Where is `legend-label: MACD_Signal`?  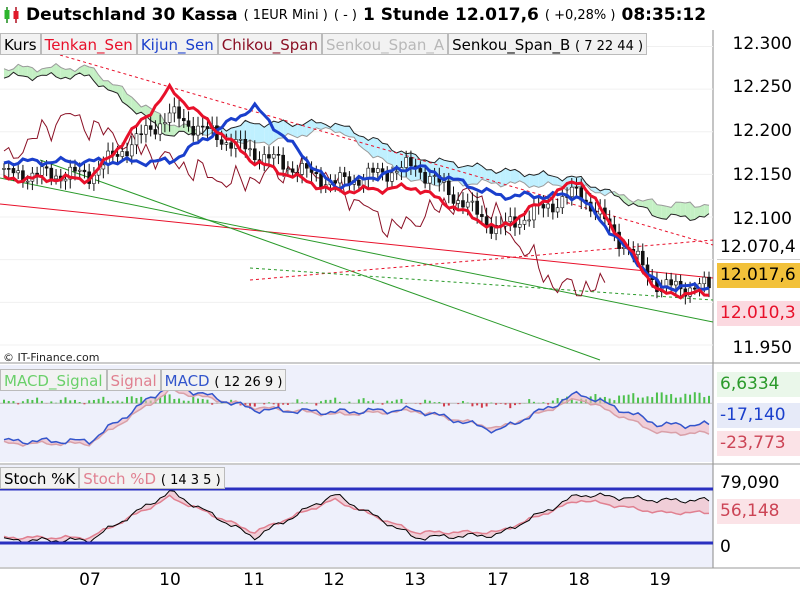
legend-label: MACD_Signal is located at coordinates (53, 381).